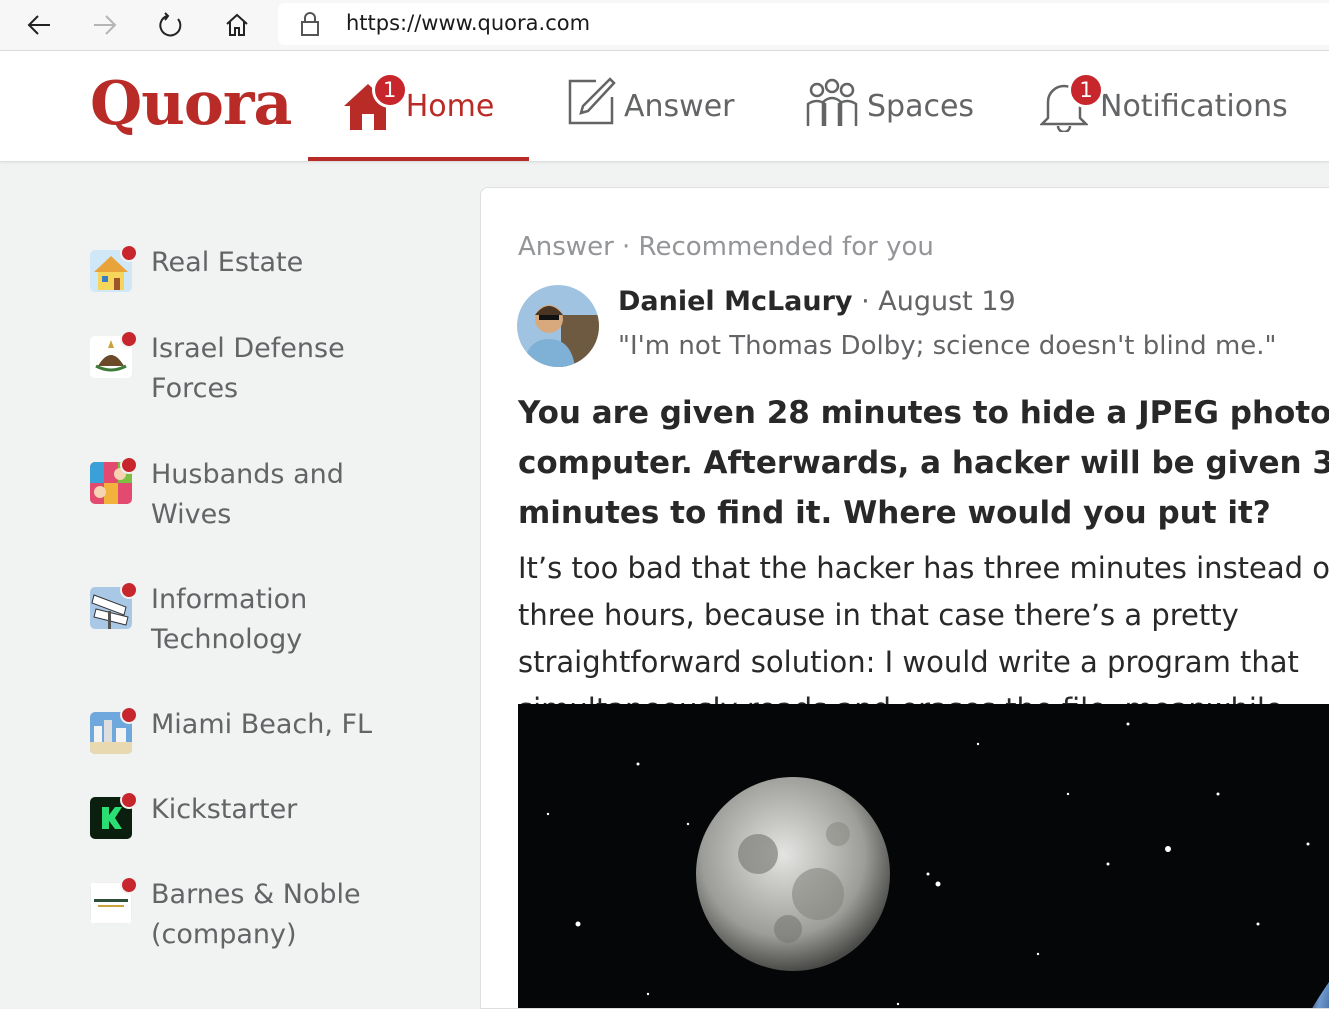 This screenshot has height=1009, width=1329. What do you see at coordinates (679, 106) in the screenshot?
I see `tab-answer-label: Answer` at bounding box center [679, 106].